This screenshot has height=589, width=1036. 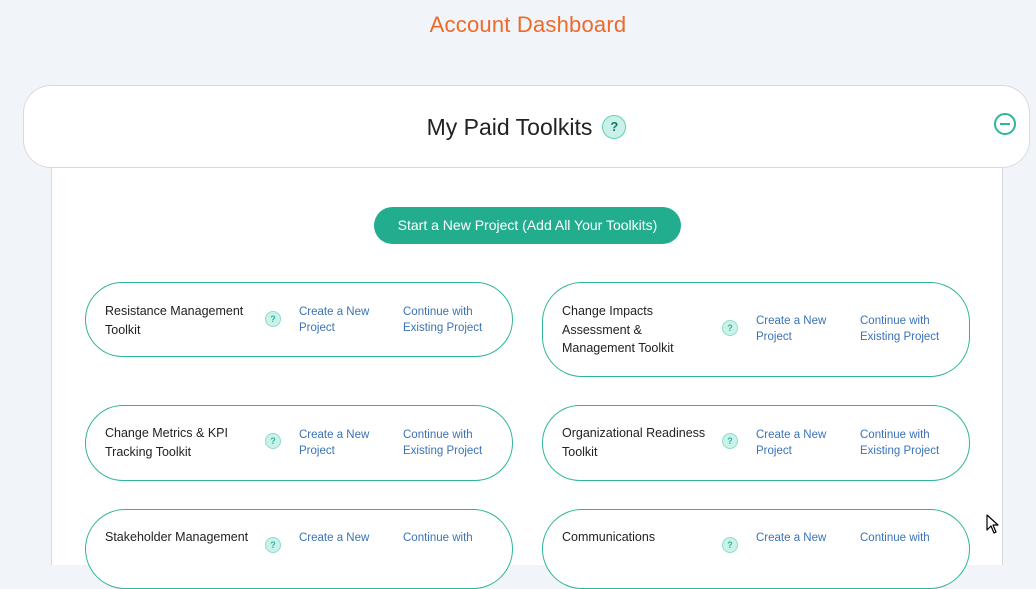 What do you see at coordinates (528, 24) in the screenshot?
I see `page-title: Account Dashboard` at bounding box center [528, 24].